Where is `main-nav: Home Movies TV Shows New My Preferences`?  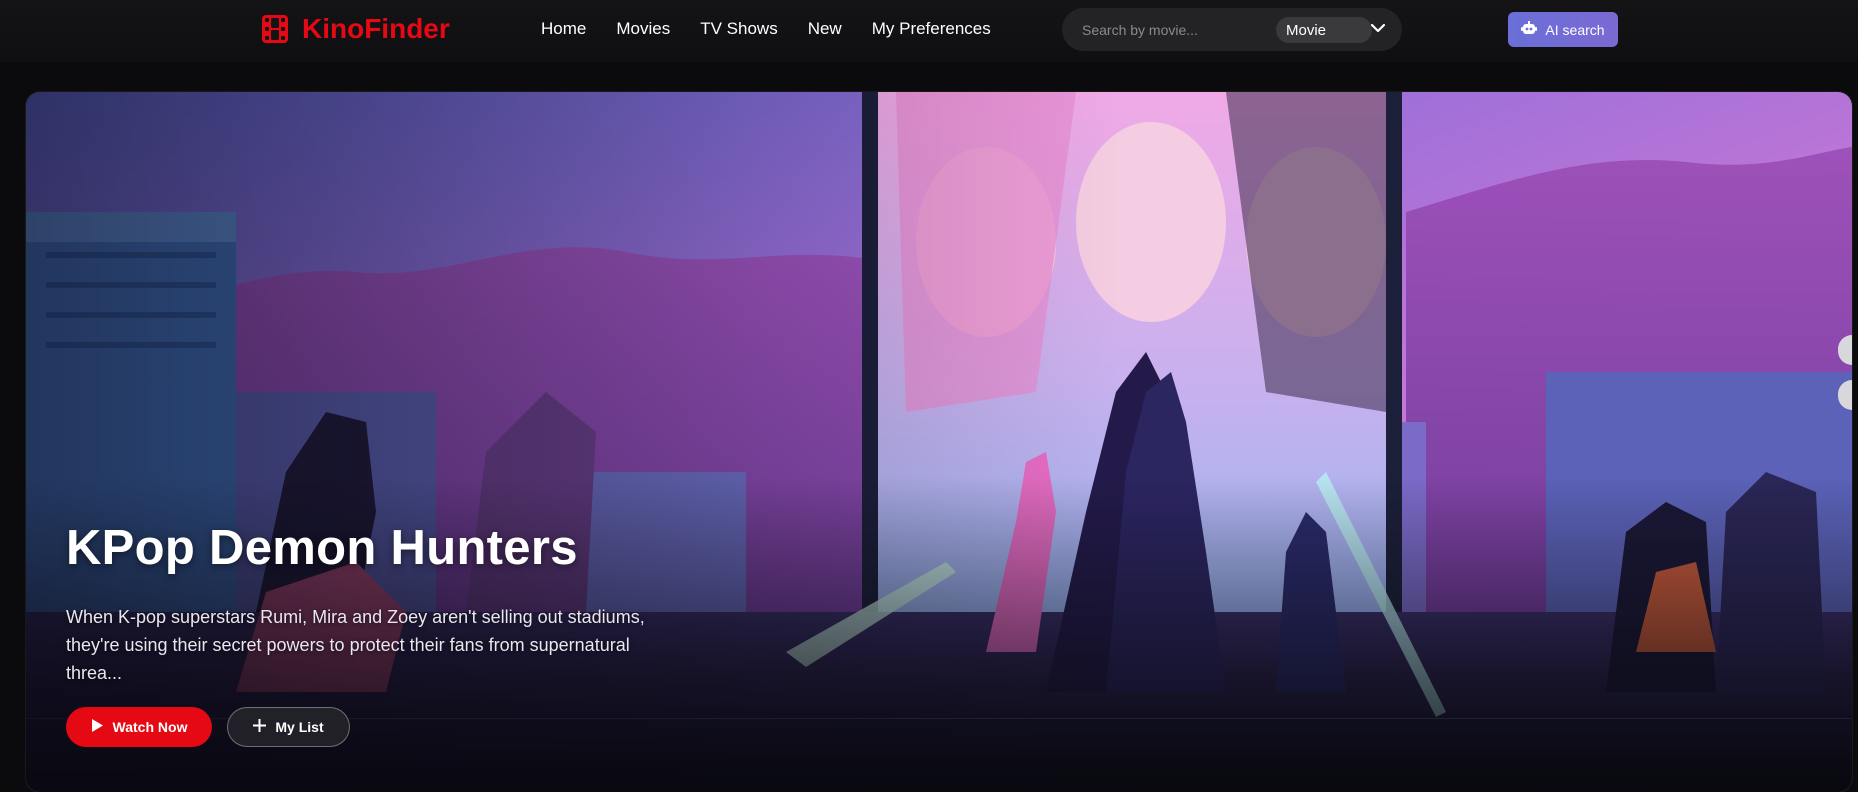 main-nav: Home Movies TV Shows New My Preferences is located at coordinates (766, 29).